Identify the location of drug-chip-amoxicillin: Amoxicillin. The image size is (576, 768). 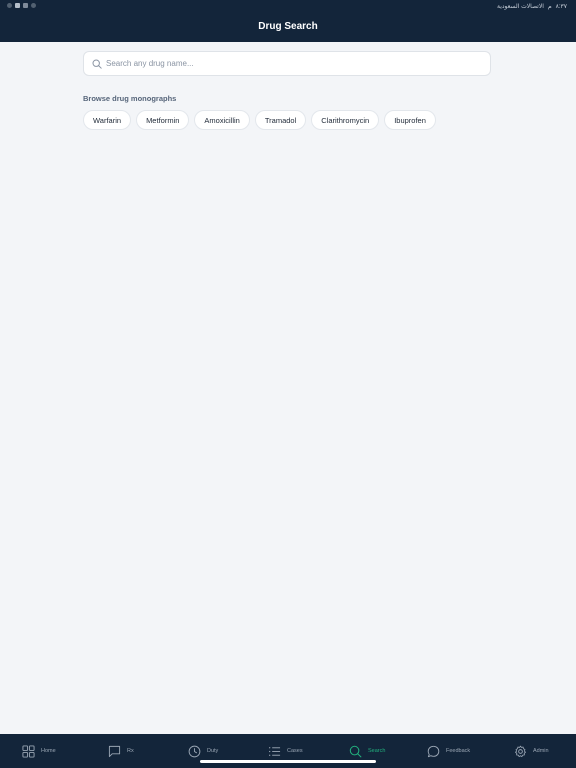
(222, 120).